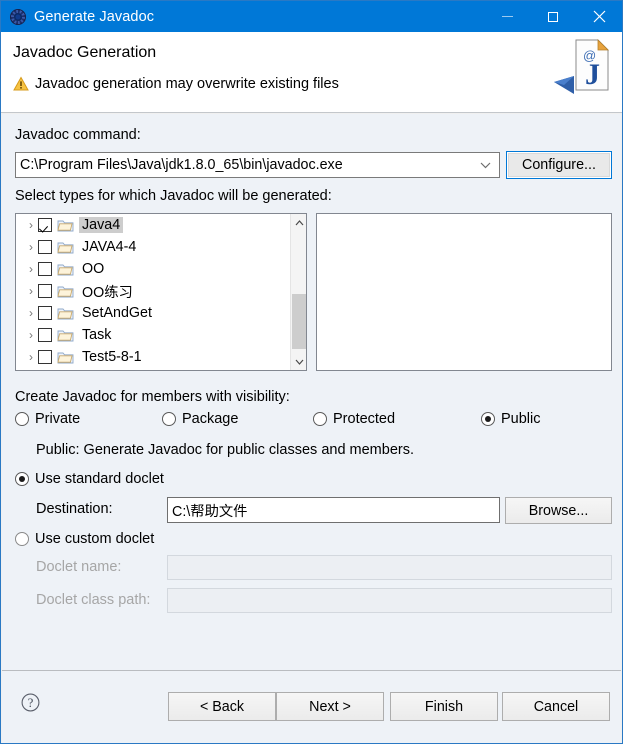 The width and height of the screenshot is (623, 744). I want to click on table-row: › OO练习, so click(153, 291).